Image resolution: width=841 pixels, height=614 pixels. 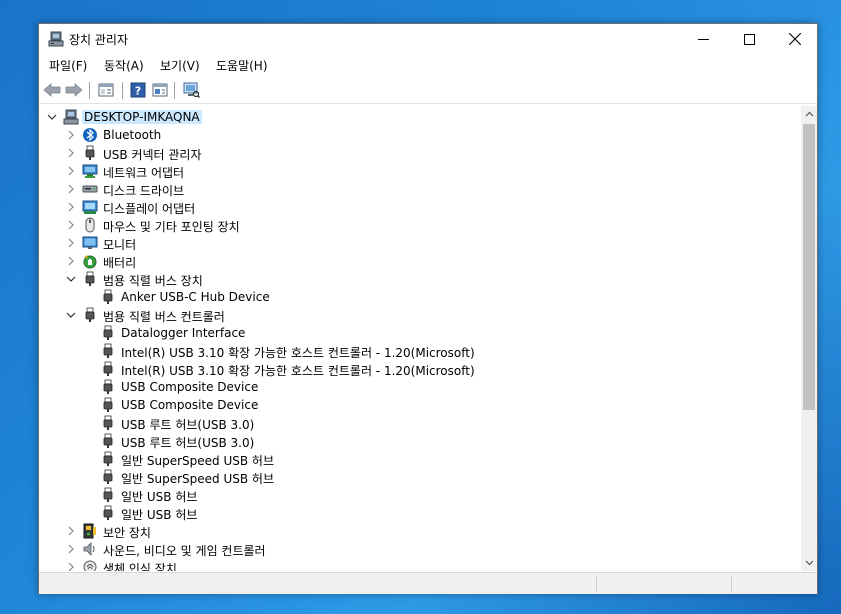 I want to click on tree-category: 네트워크 어댑터, so click(x=419, y=171).